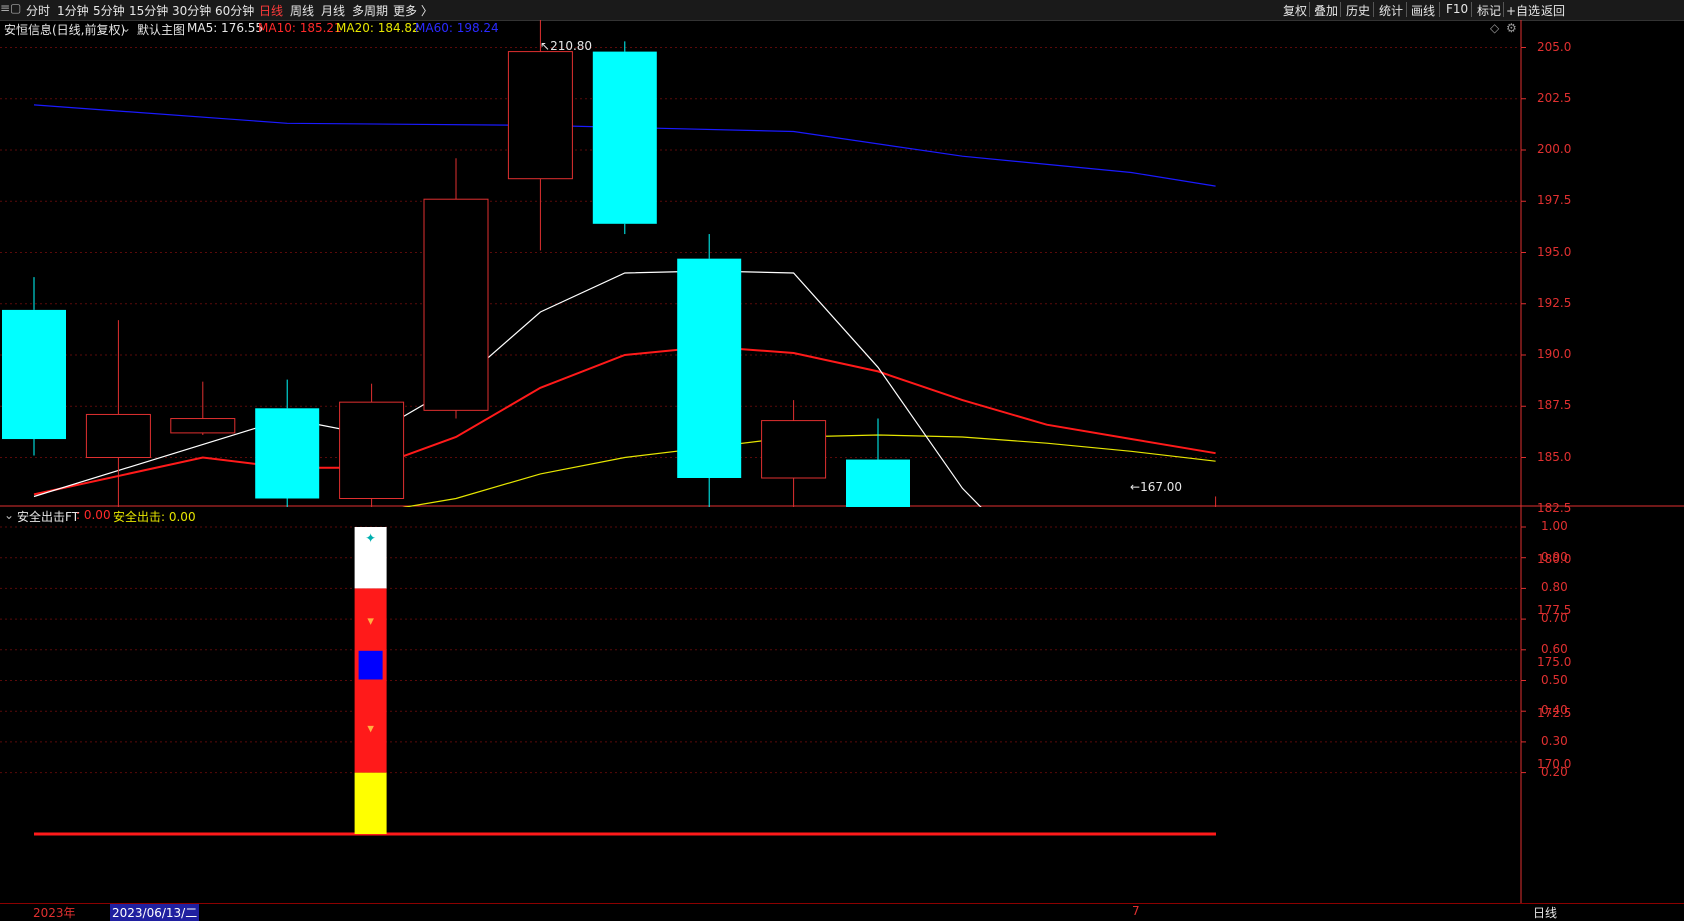  Describe the element at coordinates (1326, 10) in the screenshot. I see `overlay-button: 叠加` at that location.